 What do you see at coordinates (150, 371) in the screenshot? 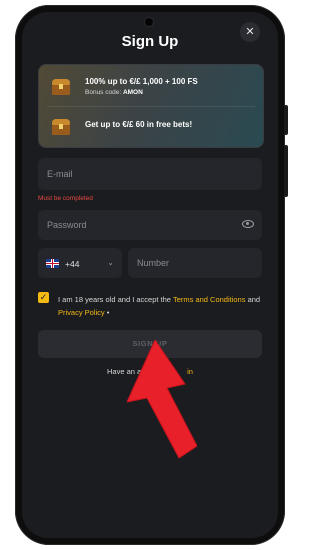
I see `have-account-text: Have an ac in` at bounding box center [150, 371].